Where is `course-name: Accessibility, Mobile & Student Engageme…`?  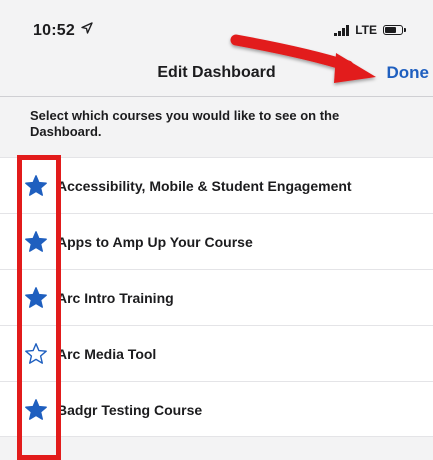
course-name: Accessibility, Mobile & Student Engageme… is located at coordinates (204, 186).